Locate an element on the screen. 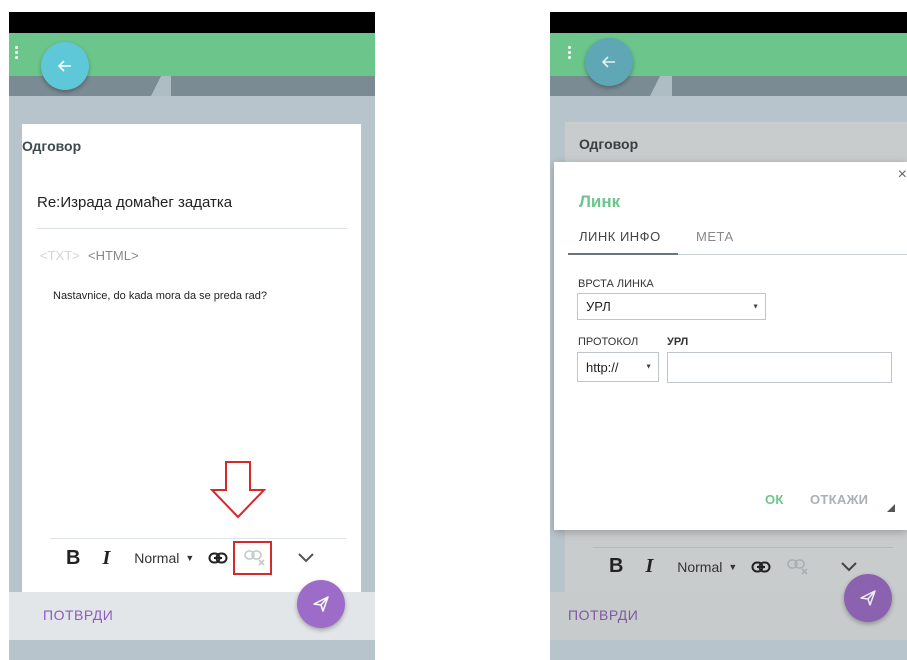  link-type-select: УРЛ ▼ is located at coordinates (671, 306).